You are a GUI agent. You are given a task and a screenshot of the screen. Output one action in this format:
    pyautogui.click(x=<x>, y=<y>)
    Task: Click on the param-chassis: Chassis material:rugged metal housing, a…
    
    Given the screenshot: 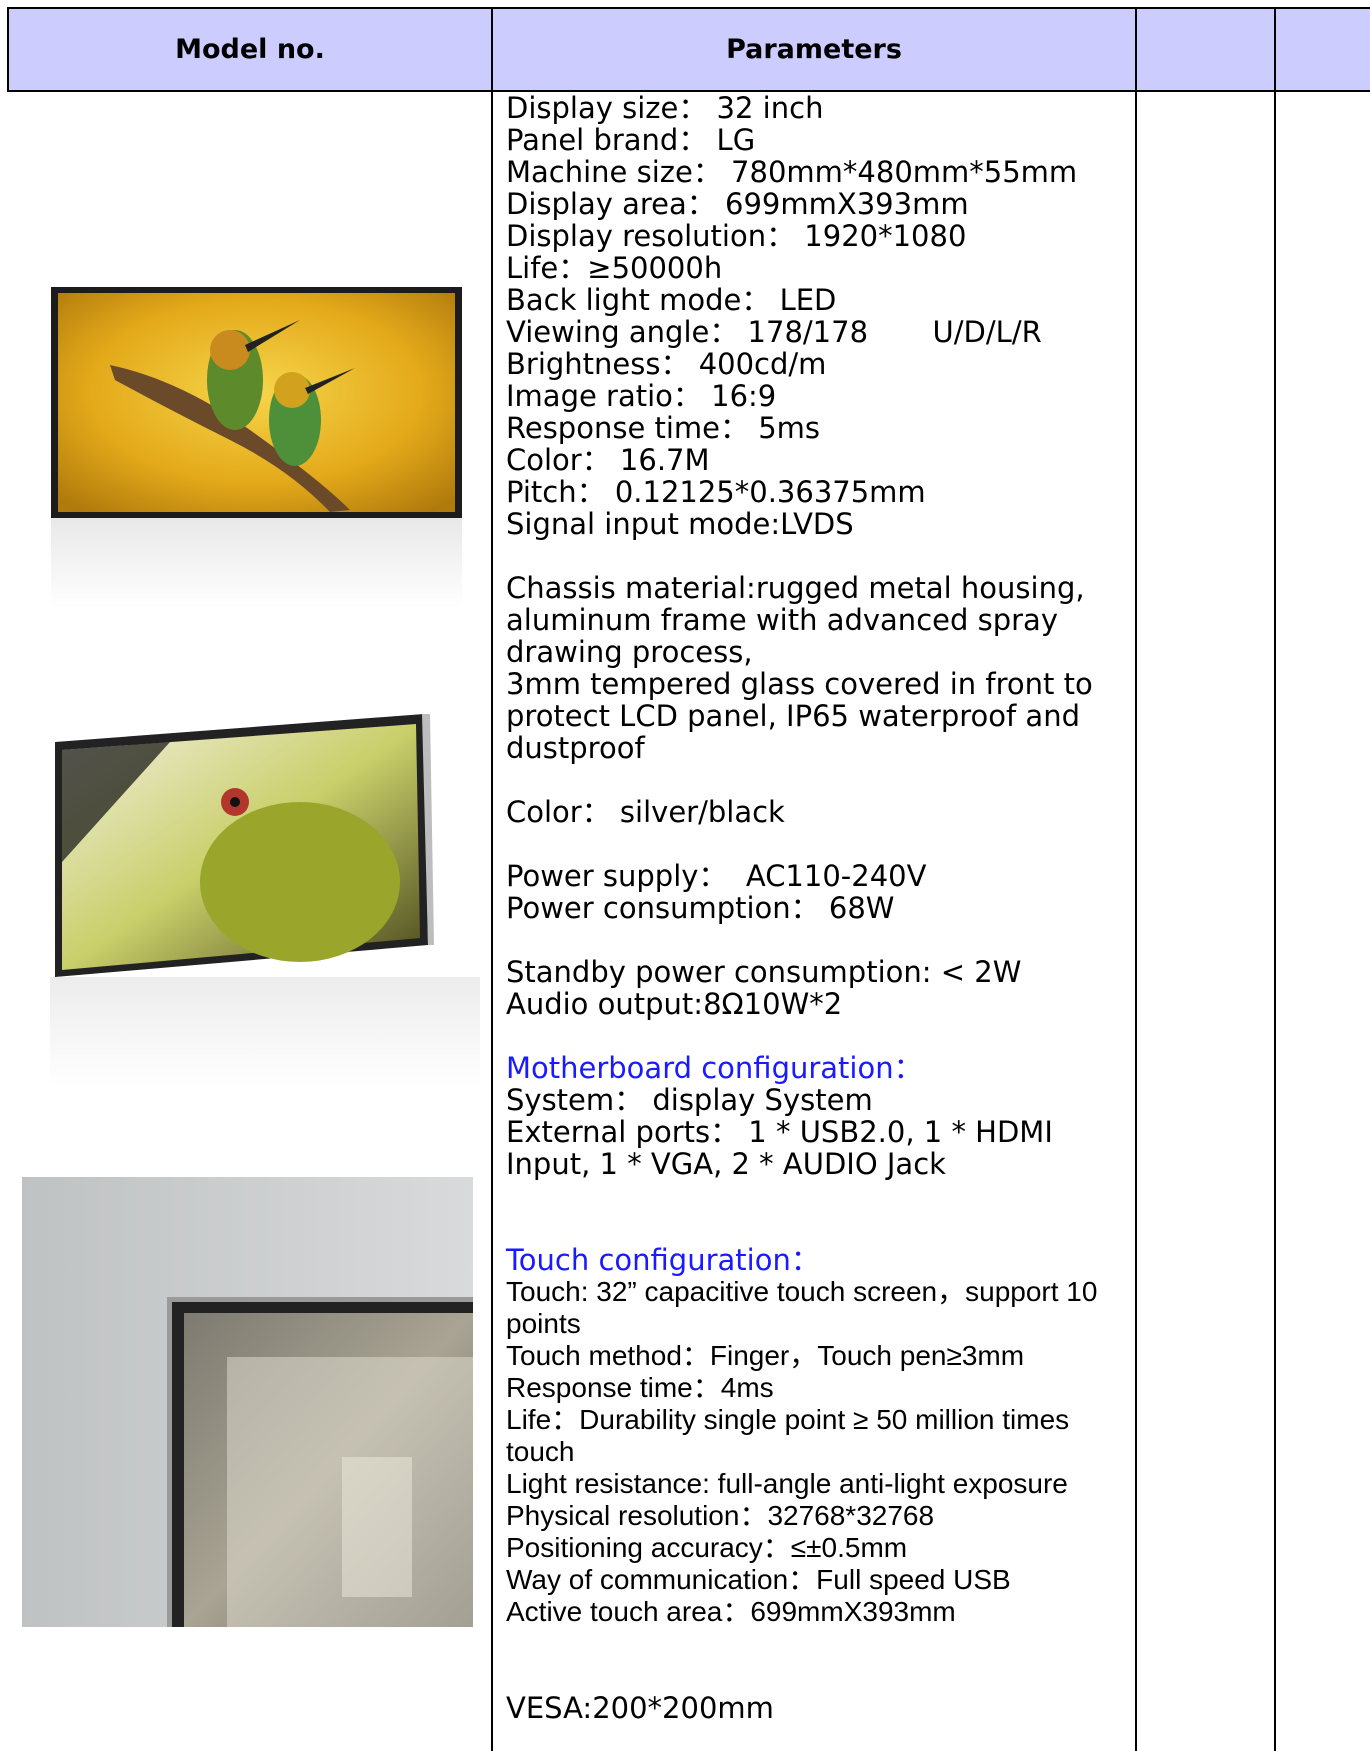 What is the action you would take?
    pyautogui.click(x=795, y=620)
    